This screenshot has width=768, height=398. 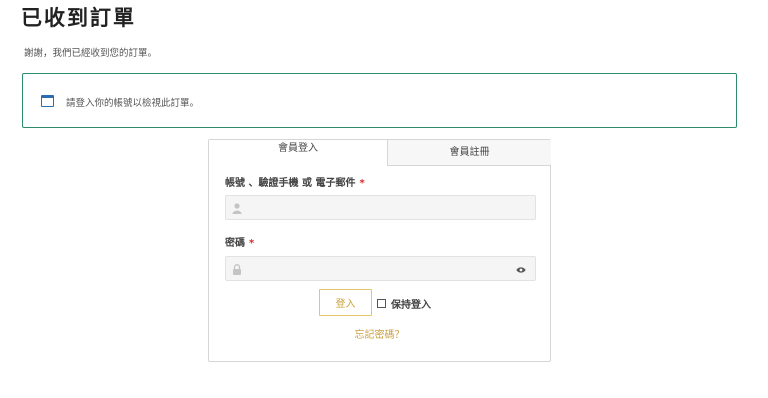 I want to click on order-received-message: 謝謝，我們已經收到您的訂單。, so click(x=91, y=53).